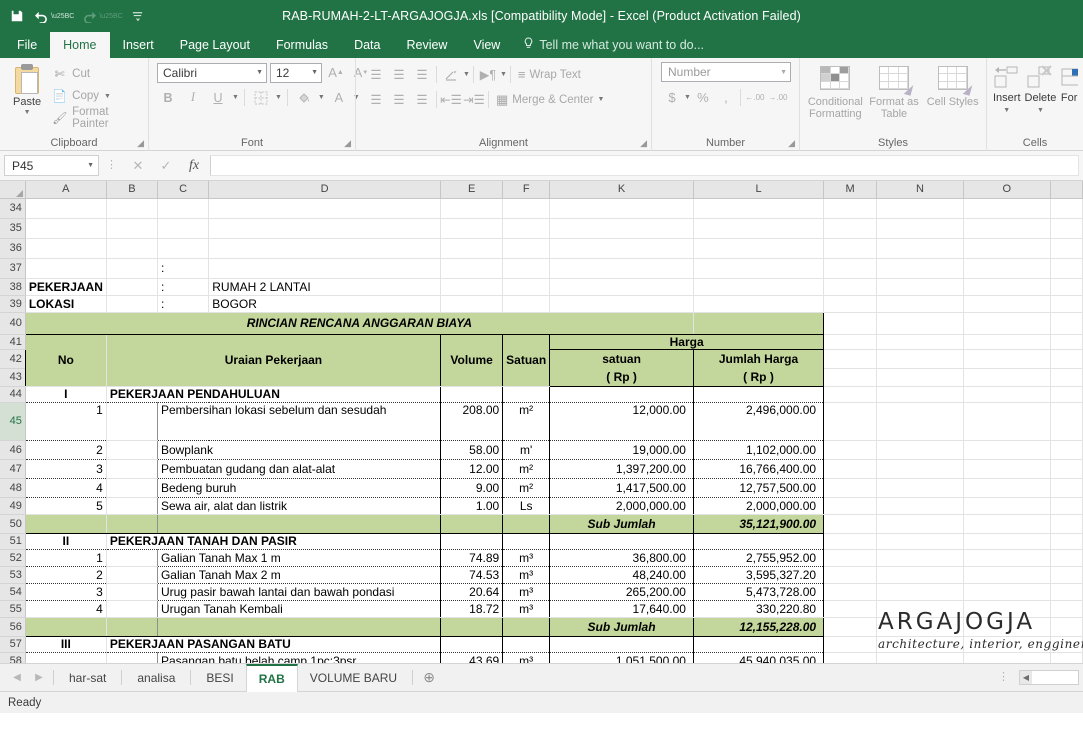 The image size is (1083, 736). I want to click on row-header-55: 55, so click(13, 609).